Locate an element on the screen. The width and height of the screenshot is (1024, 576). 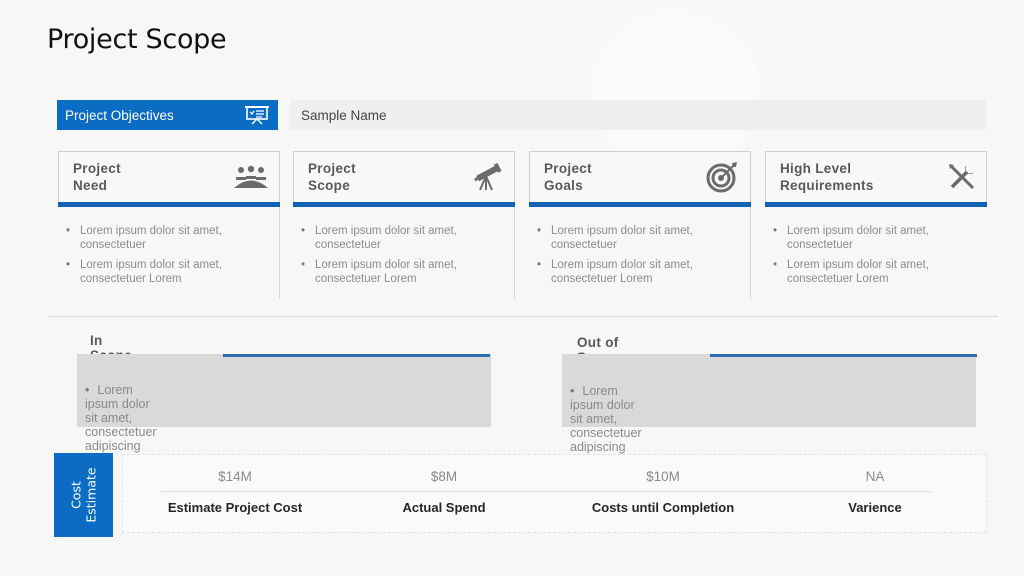
cost-divider-line is located at coordinates (546, 491).